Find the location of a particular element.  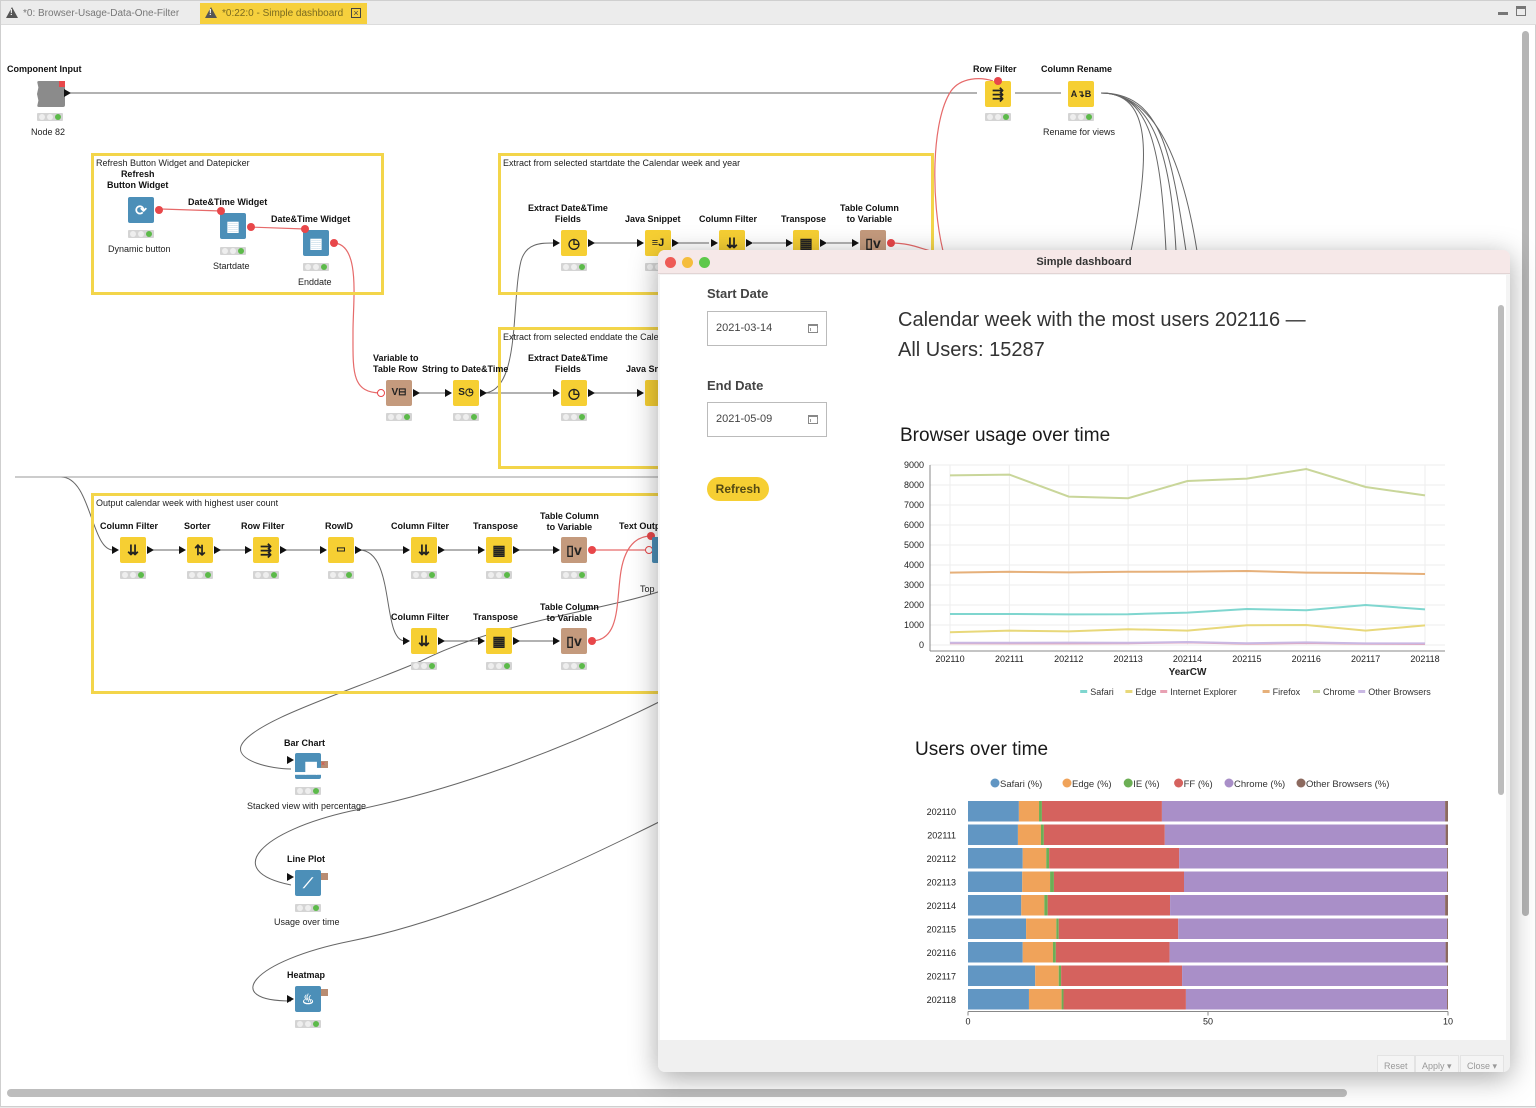

node-variable-to-table-row: V⊟ is located at coordinates (399, 393).